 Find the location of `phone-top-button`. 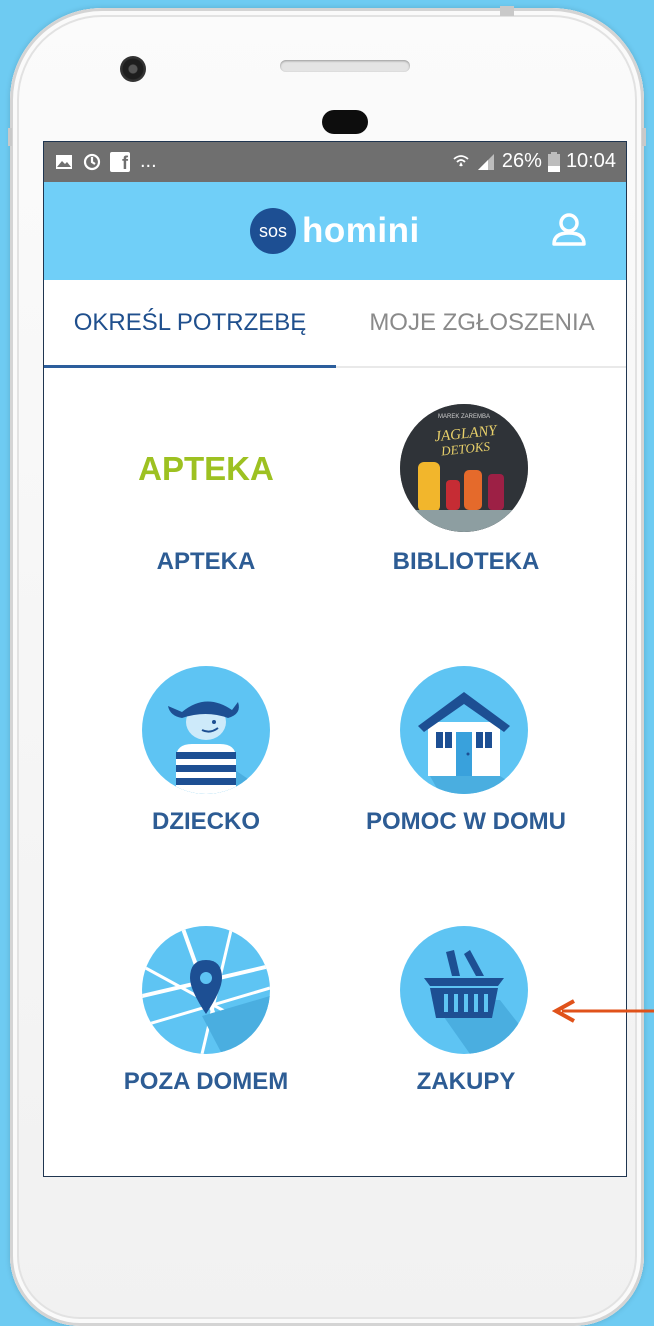

phone-top-button is located at coordinates (507, 11).